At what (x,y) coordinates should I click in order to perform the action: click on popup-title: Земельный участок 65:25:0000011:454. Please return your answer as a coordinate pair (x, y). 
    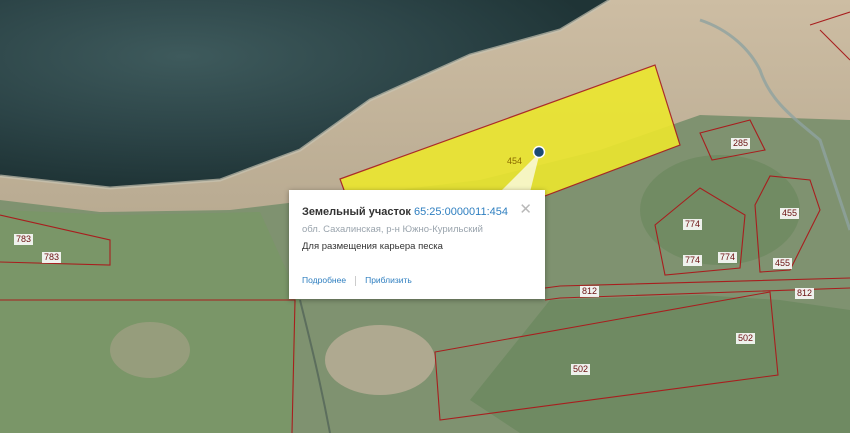
    Looking at the image, I should click on (405, 212).